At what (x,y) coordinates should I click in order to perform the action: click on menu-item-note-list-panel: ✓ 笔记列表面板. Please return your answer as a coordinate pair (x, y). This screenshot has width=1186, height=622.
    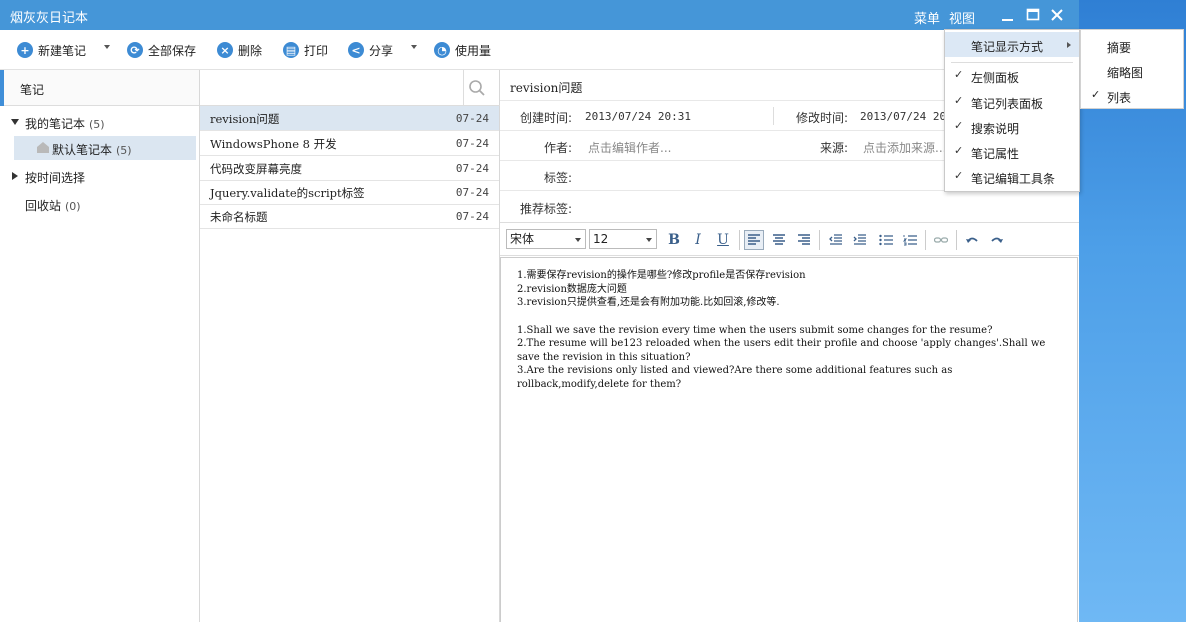
    Looking at the image, I should click on (1012, 101).